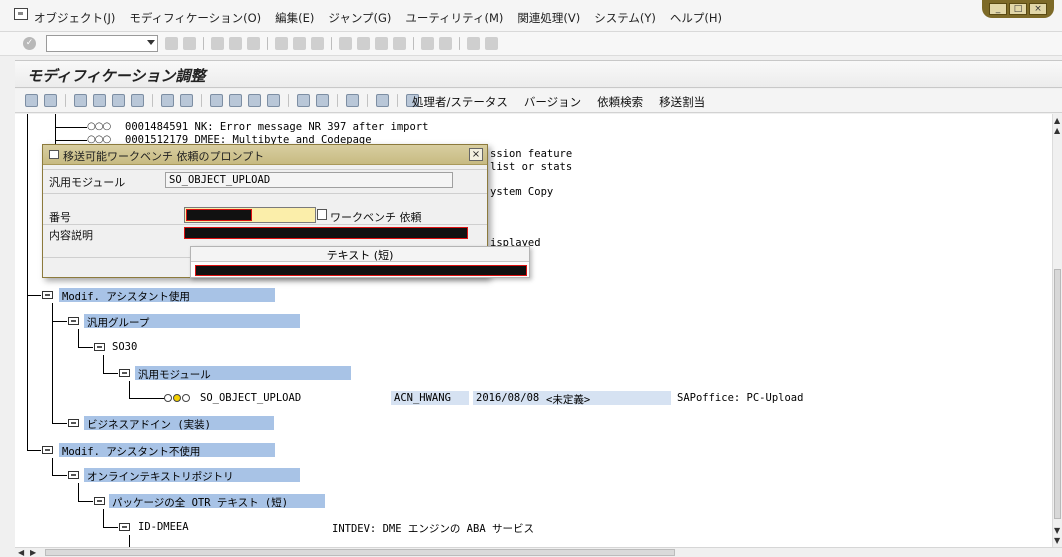 The height and width of the screenshot is (557, 1062). Describe the element at coordinates (254, 100) in the screenshot. I see `deselect-icon` at that location.